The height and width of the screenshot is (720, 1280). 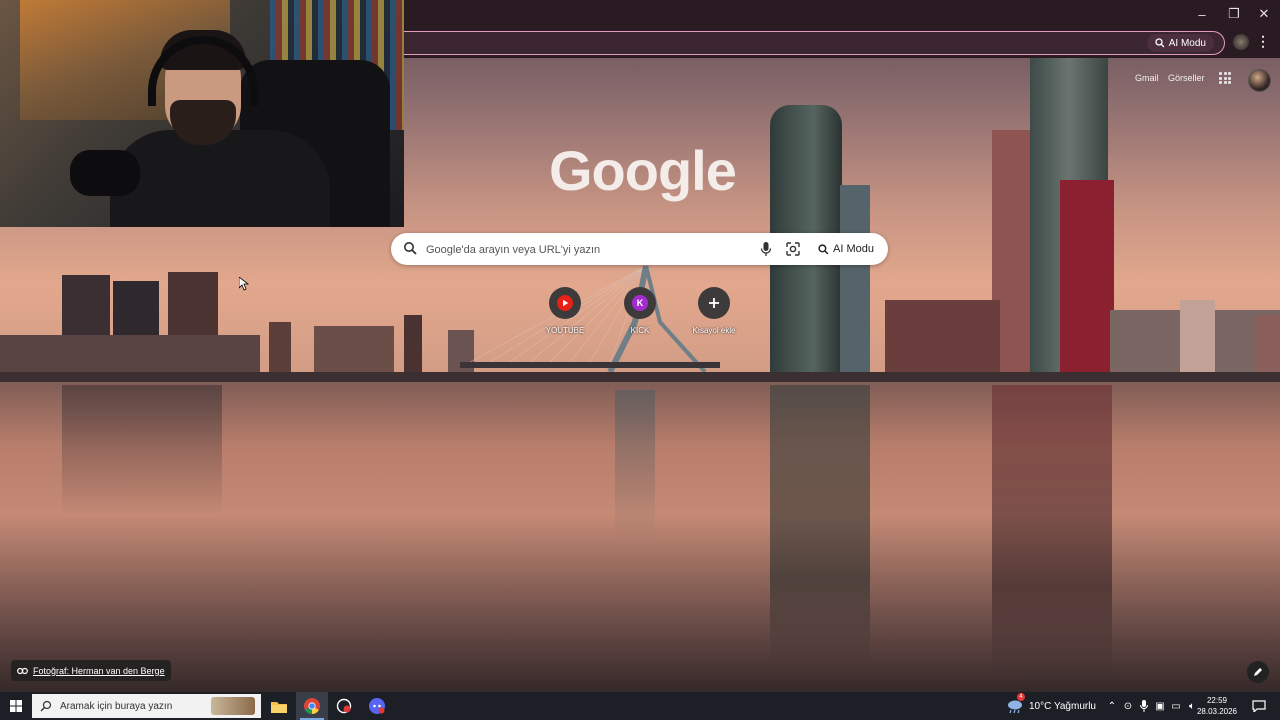 I want to click on google-apps-icon, so click(x=1225, y=78).